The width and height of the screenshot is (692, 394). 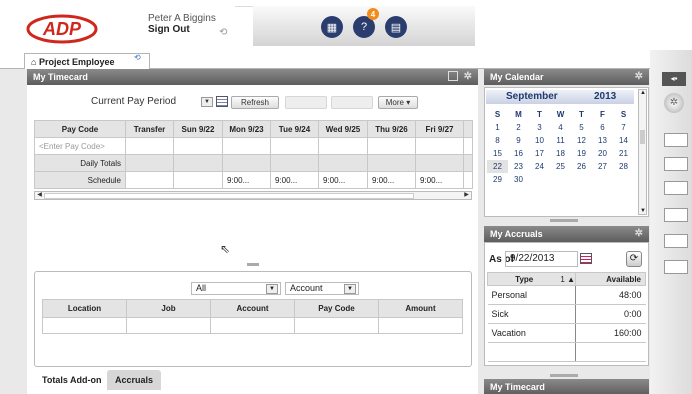 I want to click on tab-refresh-icon: ⟲, so click(x=137, y=57).